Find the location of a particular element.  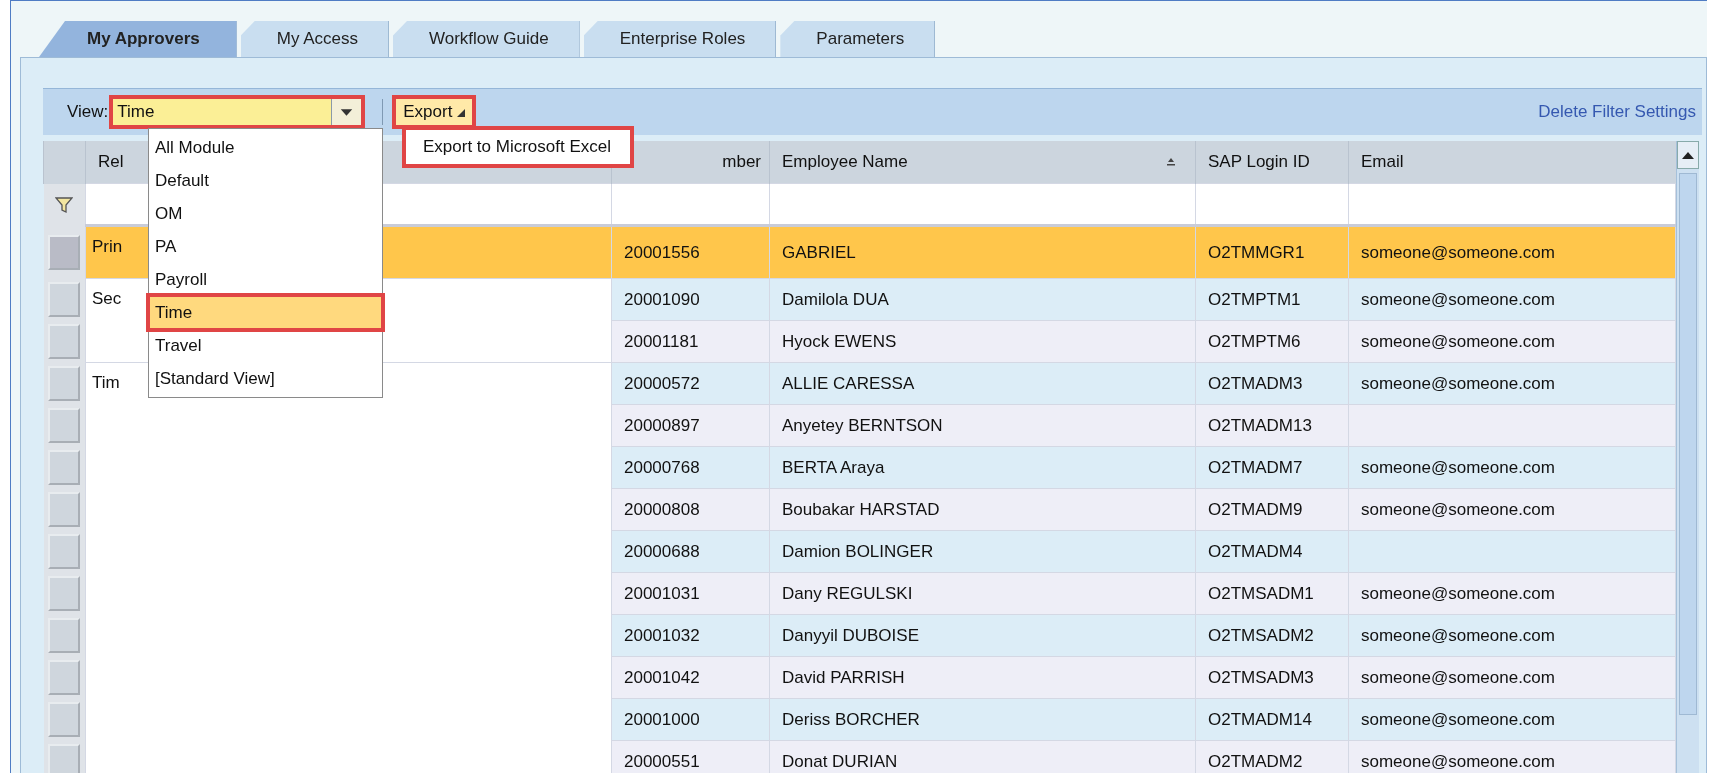

table-cell: 20001031 is located at coordinates (690, 593).